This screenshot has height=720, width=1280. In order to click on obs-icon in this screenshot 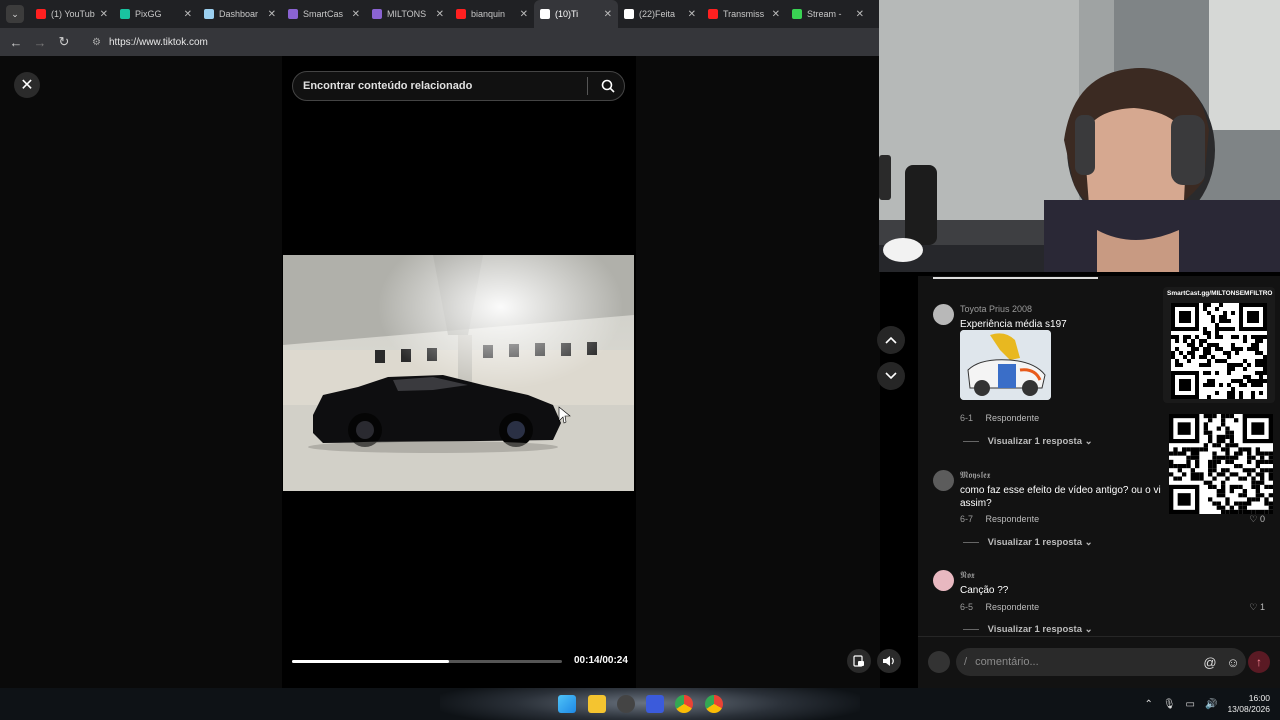, I will do `click(626, 704)`.